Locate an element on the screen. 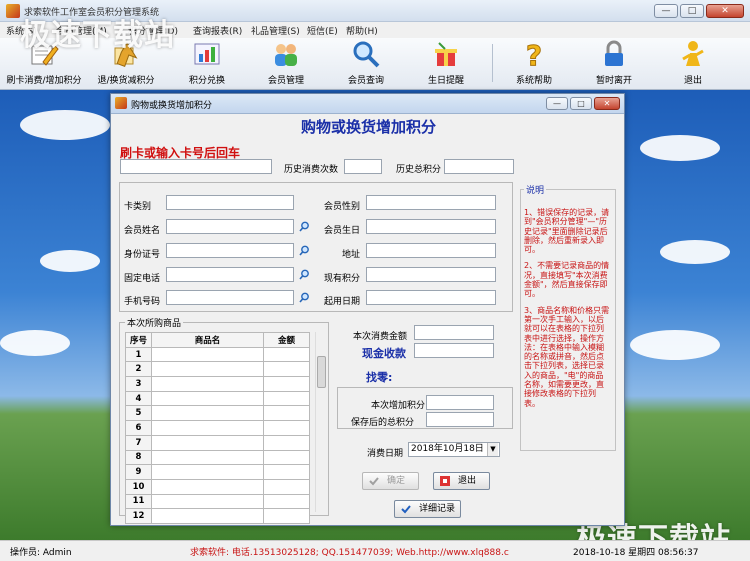 The image size is (750, 561). table-row: 3 is located at coordinates (217, 384).